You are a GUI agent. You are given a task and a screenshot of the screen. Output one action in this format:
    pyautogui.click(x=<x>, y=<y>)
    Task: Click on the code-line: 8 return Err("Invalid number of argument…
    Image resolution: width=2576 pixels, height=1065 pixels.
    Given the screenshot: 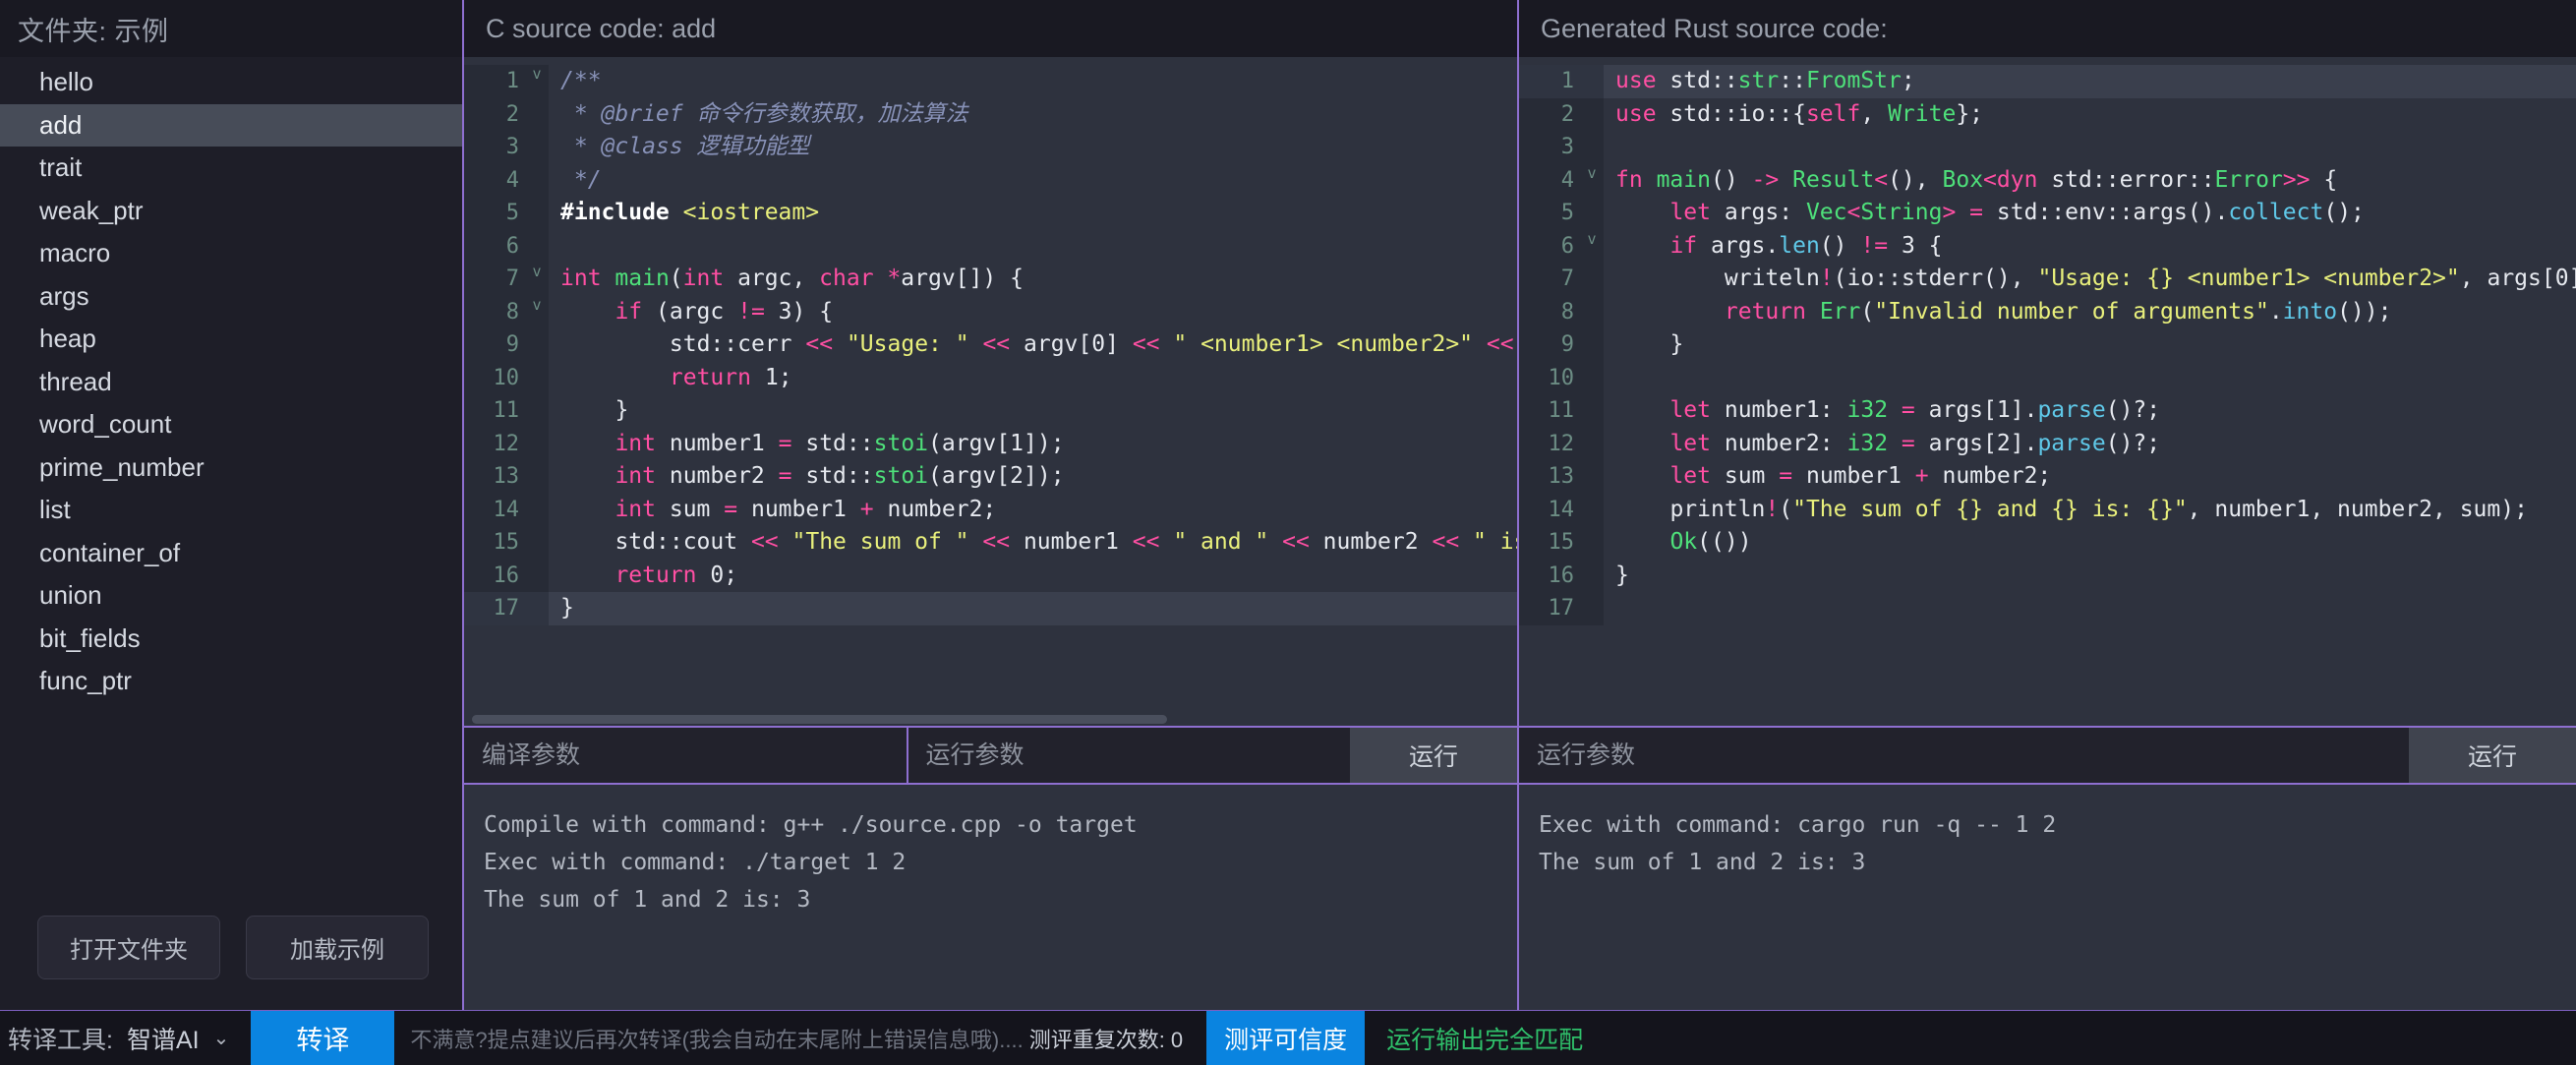 What is the action you would take?
    pyautogui.click(x=2047, y=311)
    